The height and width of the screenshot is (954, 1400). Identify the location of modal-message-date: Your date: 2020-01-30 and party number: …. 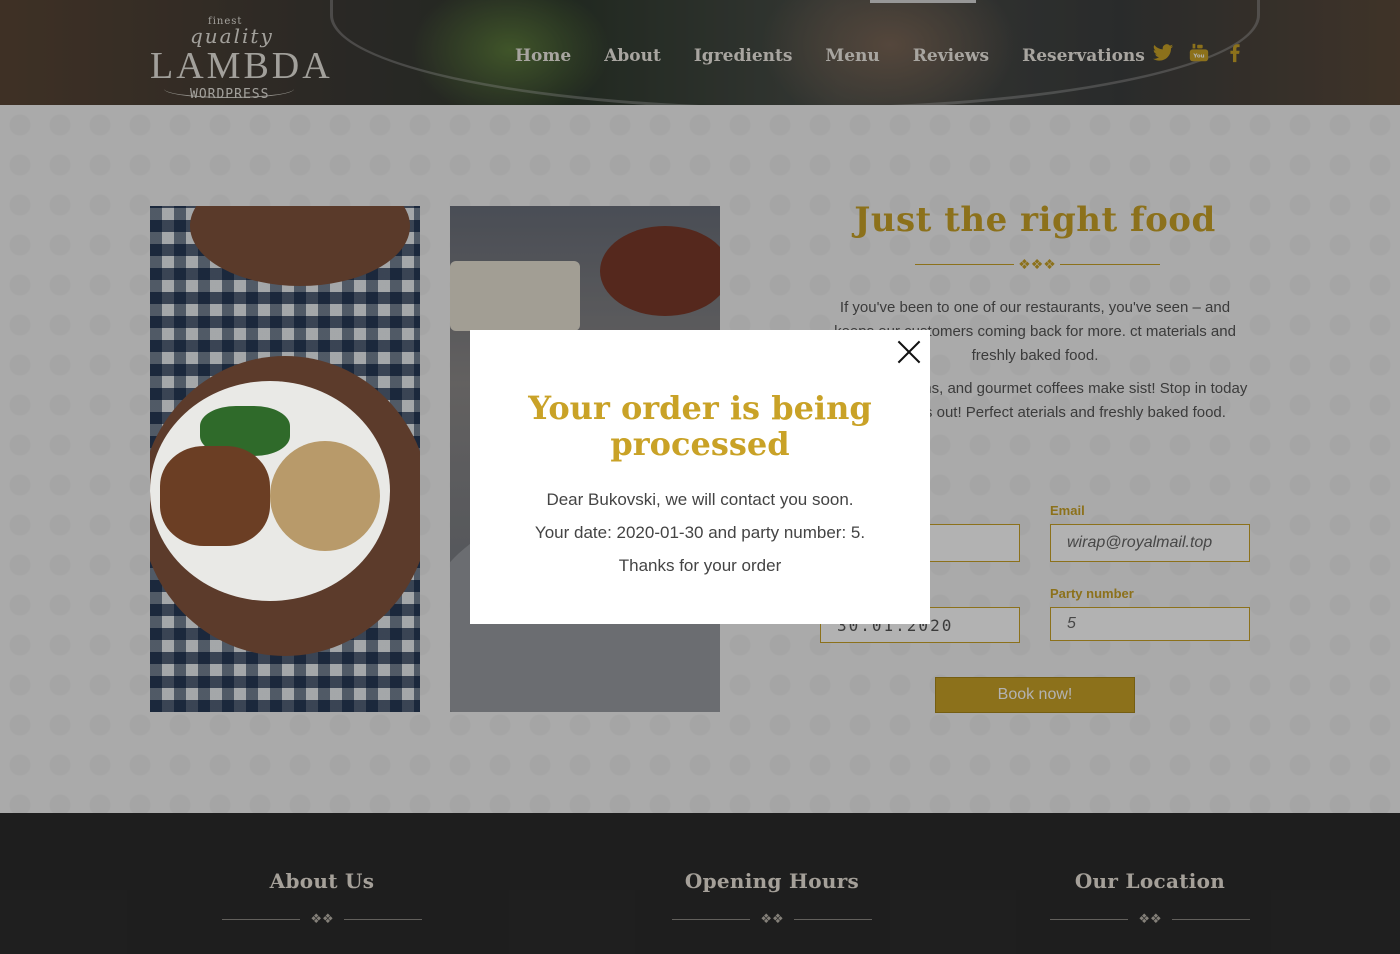
(700, 532).